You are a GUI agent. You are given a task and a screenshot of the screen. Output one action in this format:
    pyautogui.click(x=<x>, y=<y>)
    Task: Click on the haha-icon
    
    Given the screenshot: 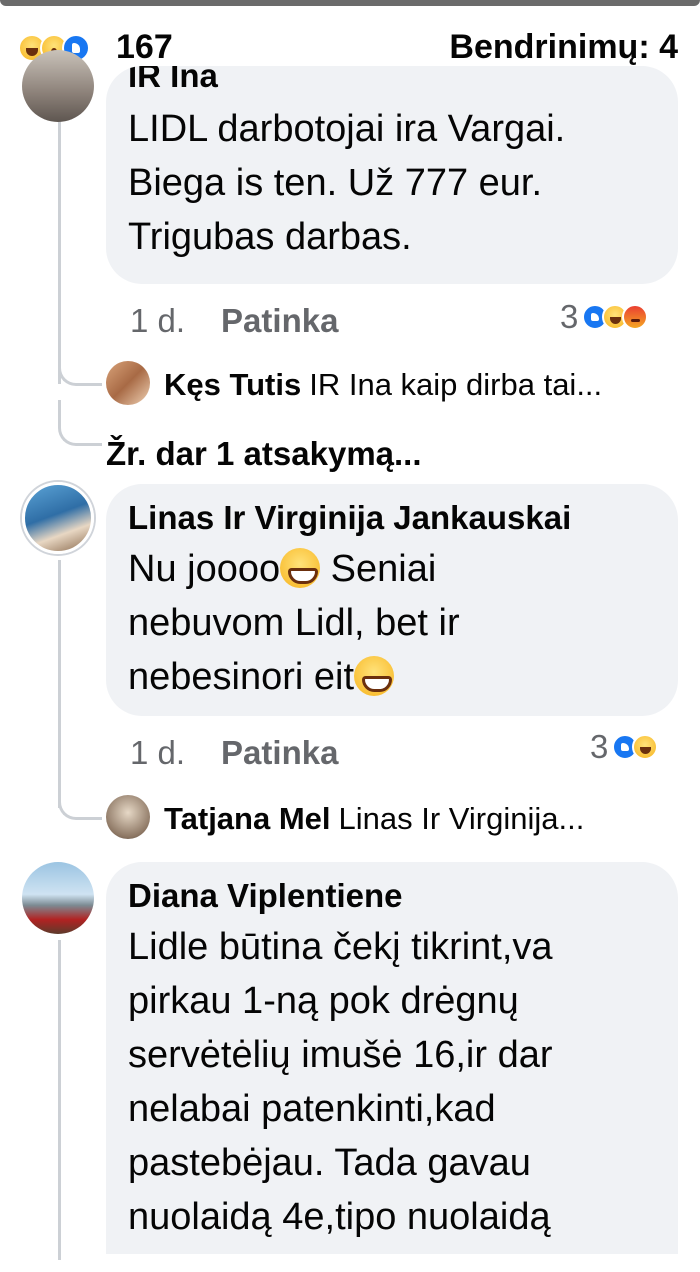 What is the action you would take?
    pyautogui.click(x=645, y=747)
    